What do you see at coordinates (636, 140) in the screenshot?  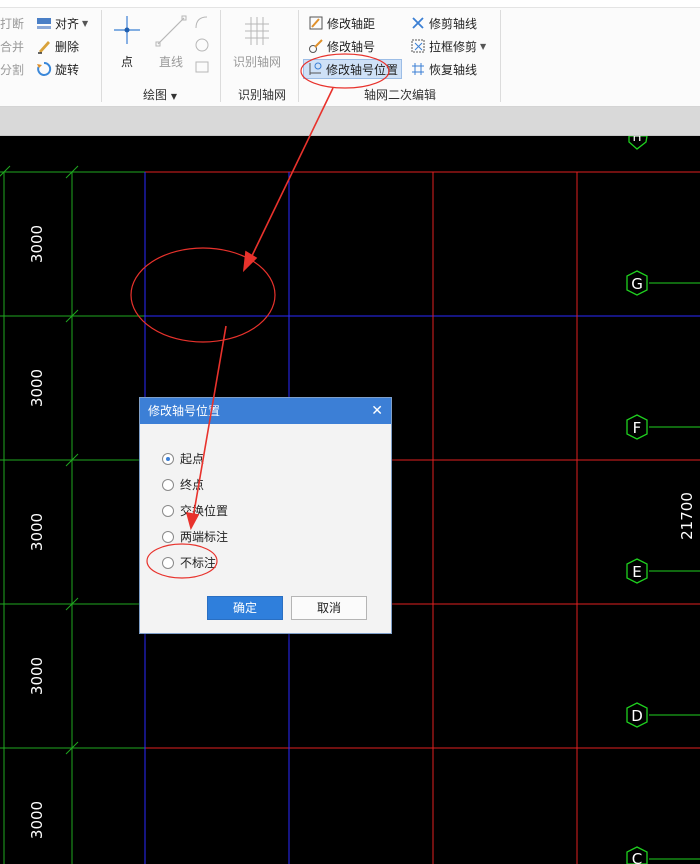 I see `axis-label: H` at bounding box center [636, 140].